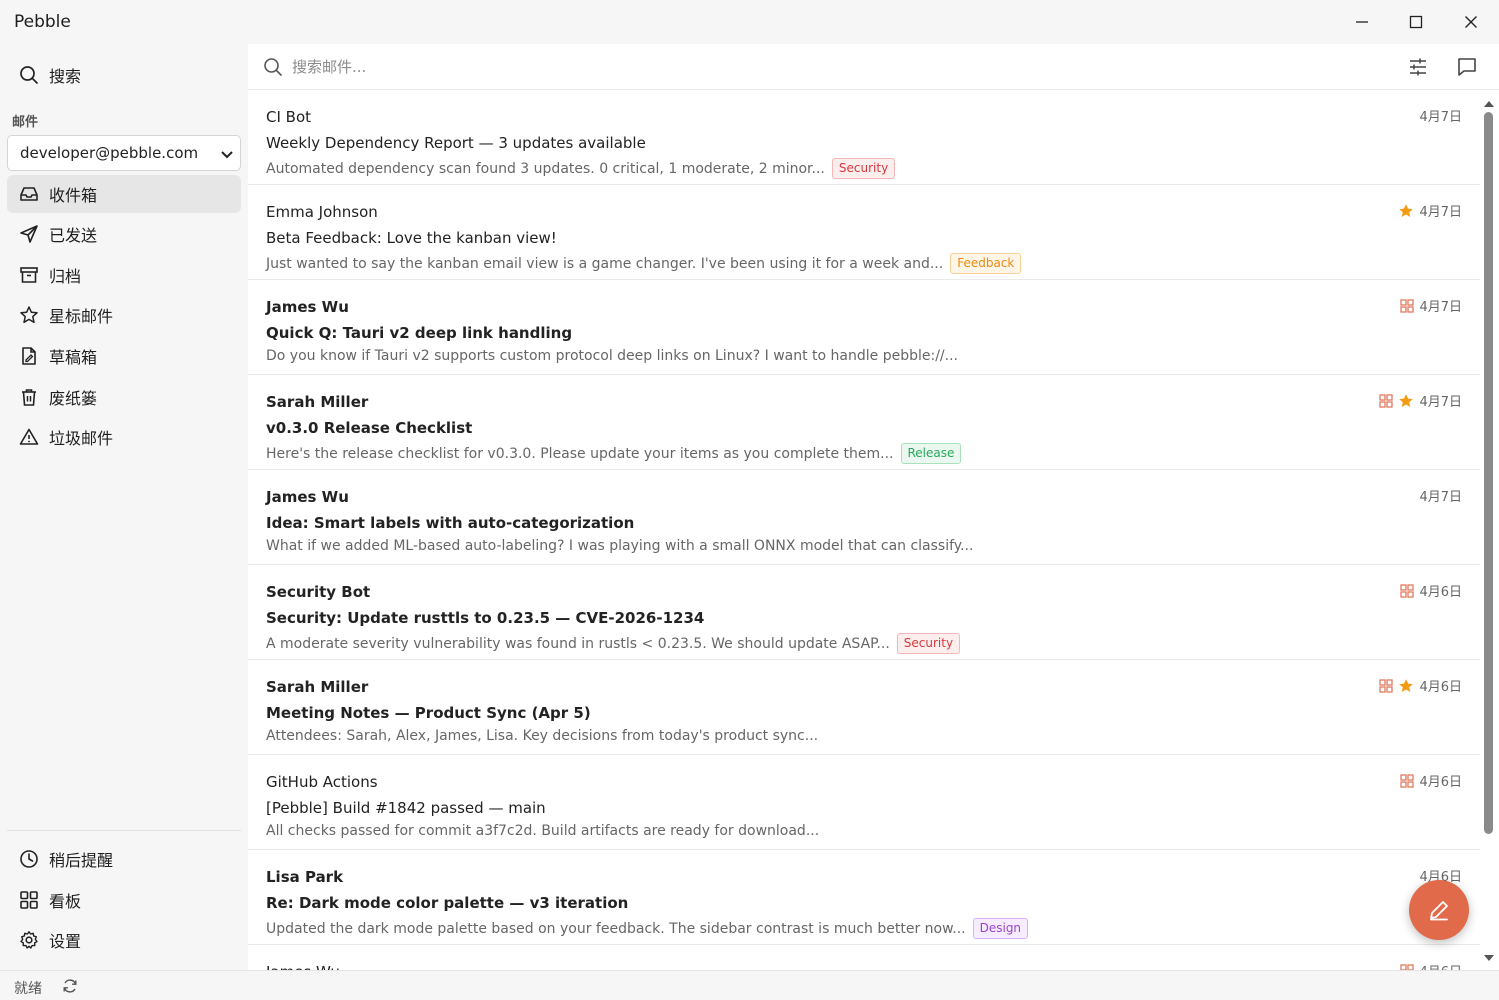  I want to click on sync-icon, so click(70, 988).